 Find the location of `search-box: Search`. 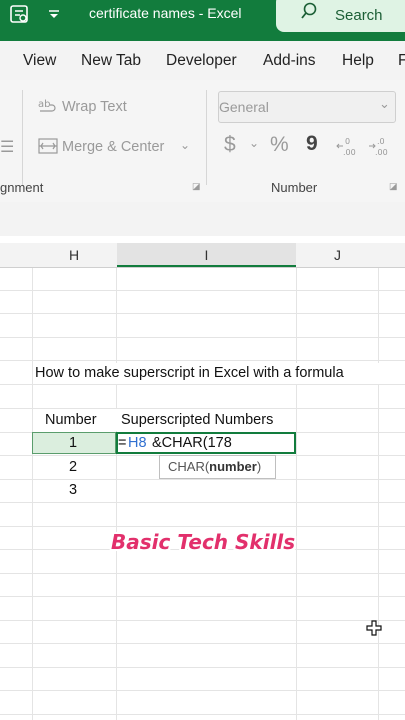

search-box: Search is located at coordinates (340, 16).